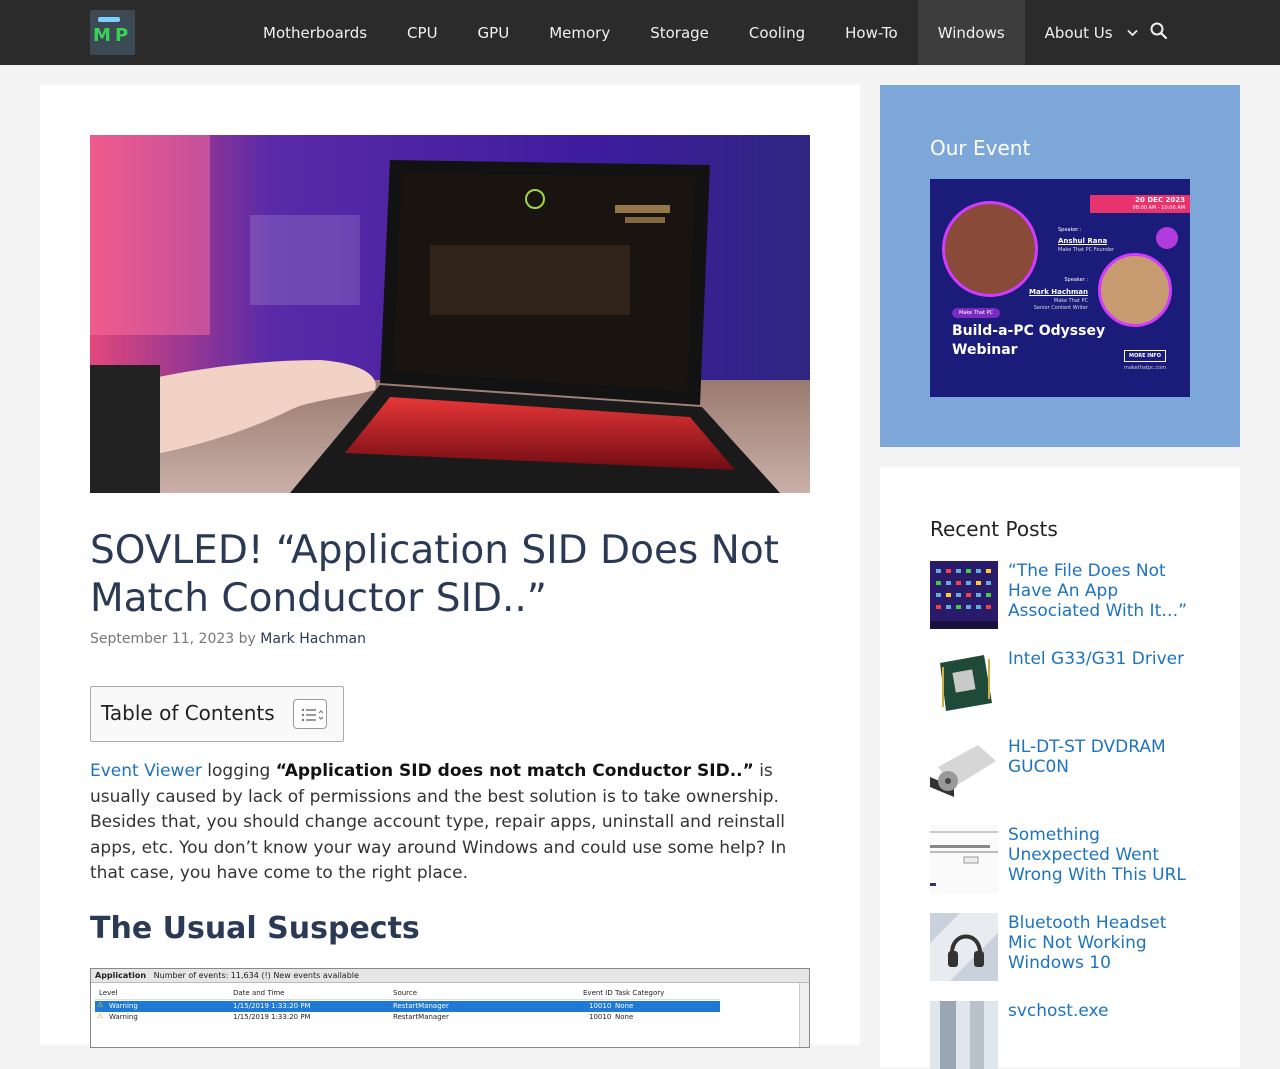 This screenshot has height=1069, width=1280. I want to click on nav-label: Windows, so click(971, 32).